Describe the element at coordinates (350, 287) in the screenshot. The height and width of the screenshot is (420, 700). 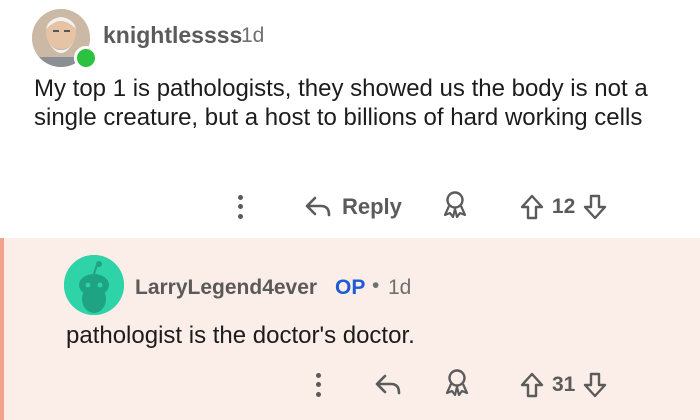
I see `op-badge: OP` at that location.